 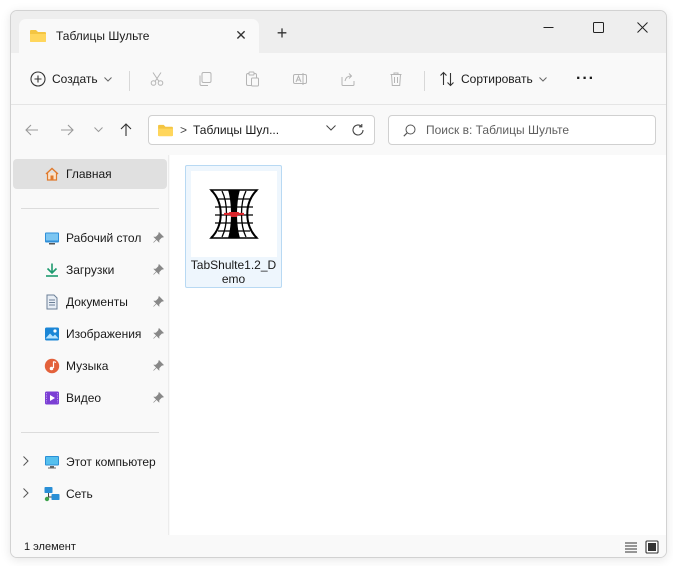 I want to click on scissors-icon, so click(x=157, y=79).